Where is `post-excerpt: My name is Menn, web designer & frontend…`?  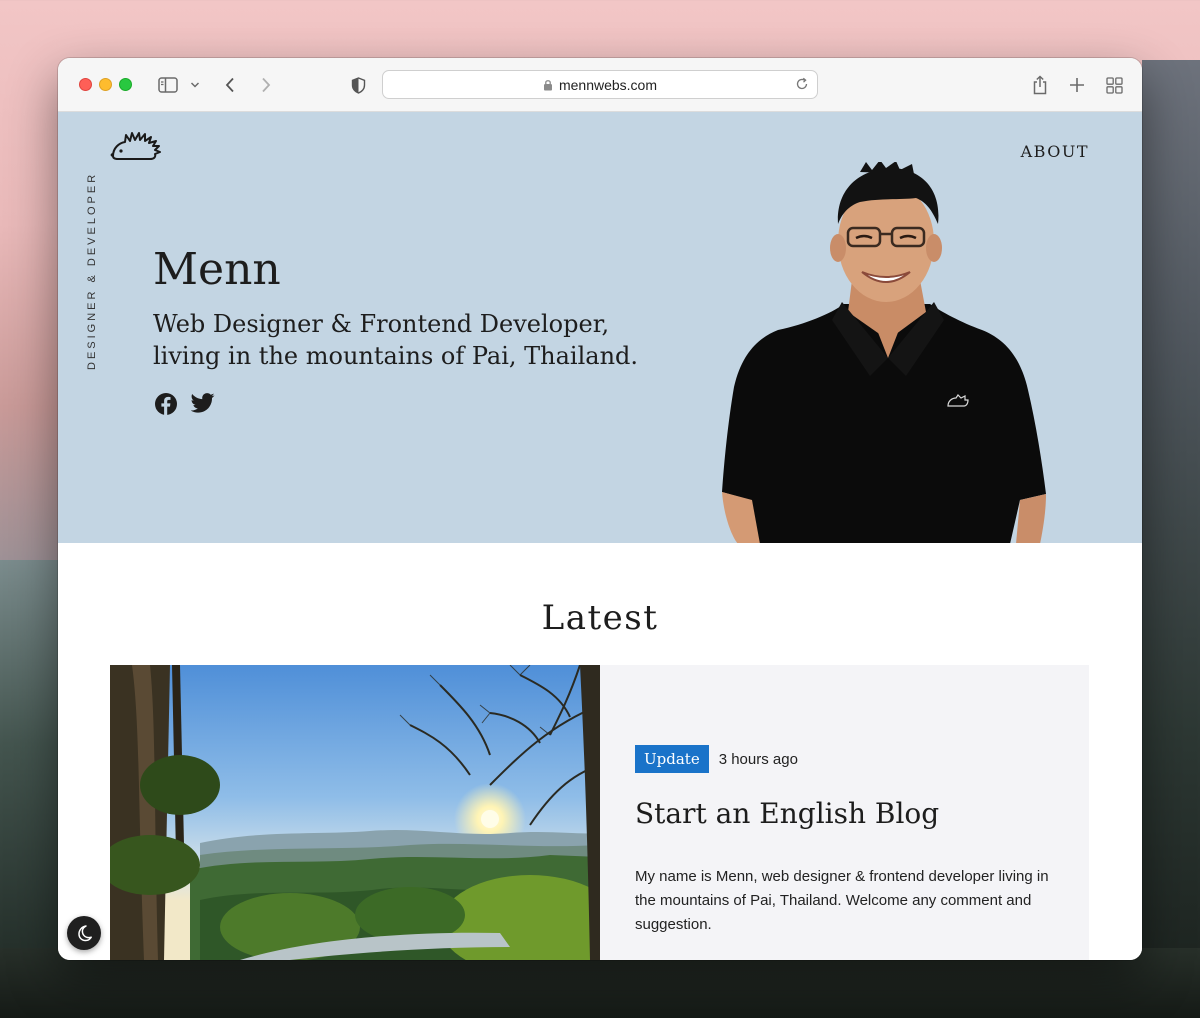
post-excerpt: My name is Menn, web designer & frontend… is located at coordinates (842, 900).